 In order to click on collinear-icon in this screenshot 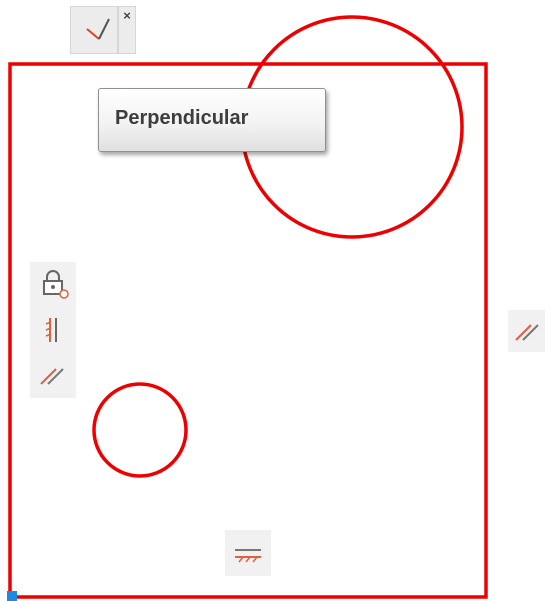, I will do `click(53, 329)`.